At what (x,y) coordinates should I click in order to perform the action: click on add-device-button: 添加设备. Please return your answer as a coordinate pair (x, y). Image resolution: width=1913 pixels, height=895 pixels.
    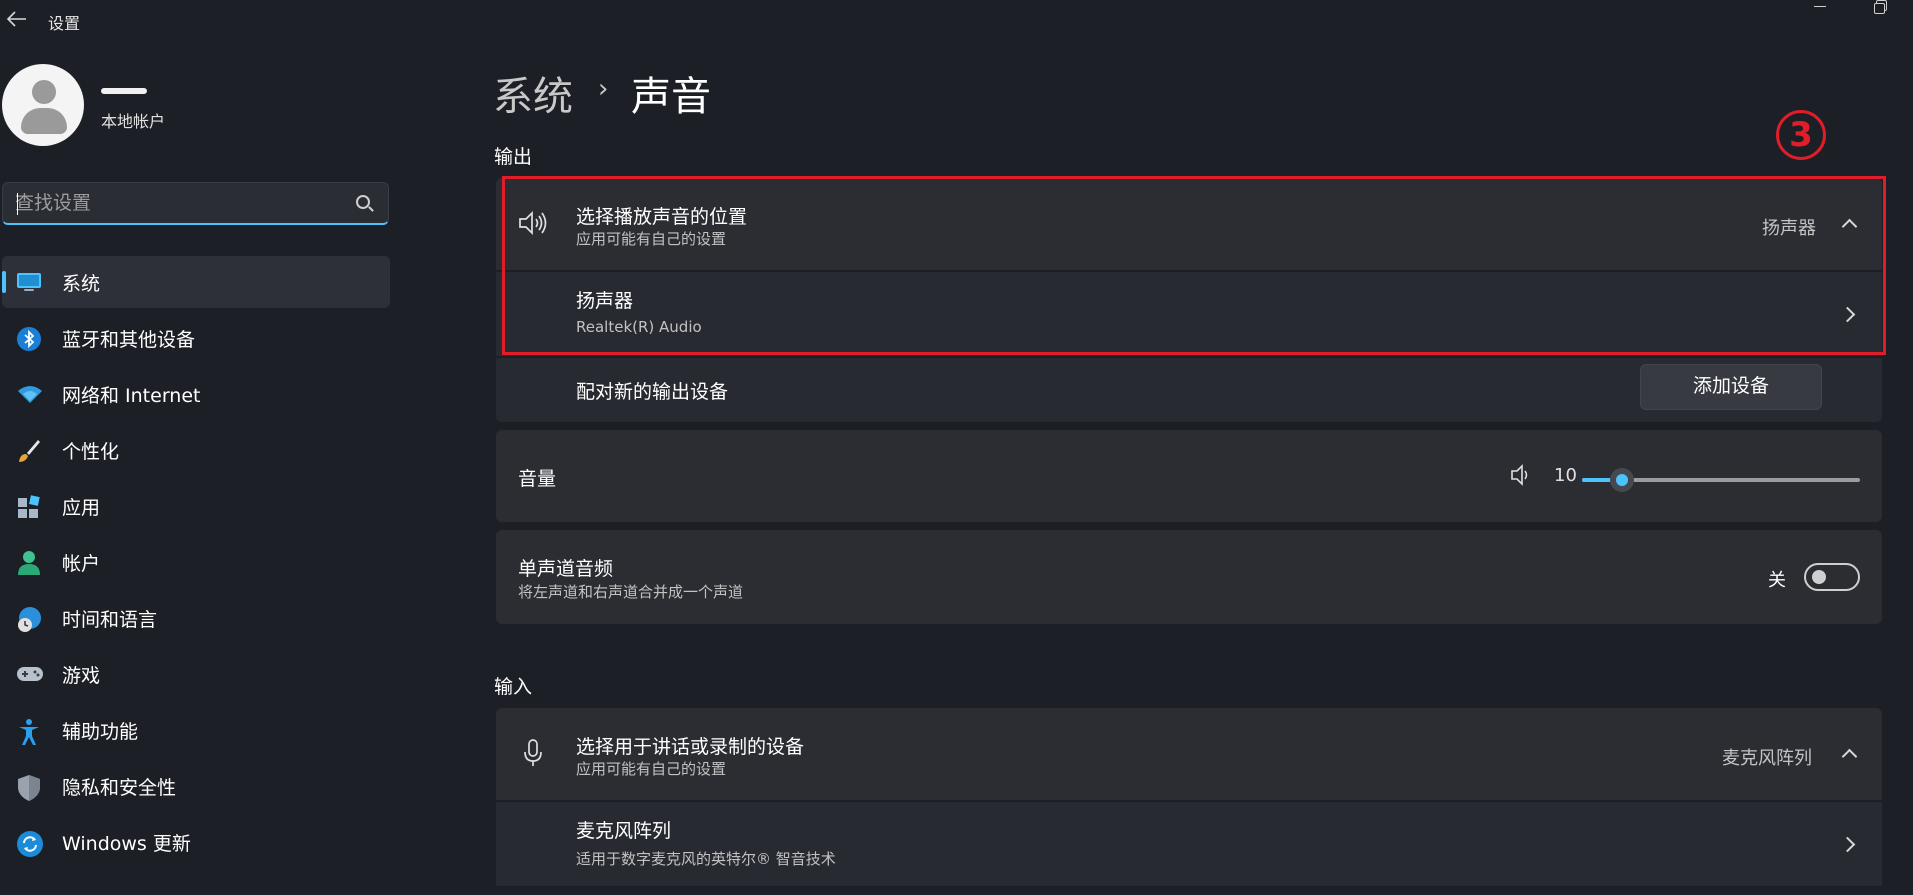
    Looking at the image, I should click on (1731, 387).